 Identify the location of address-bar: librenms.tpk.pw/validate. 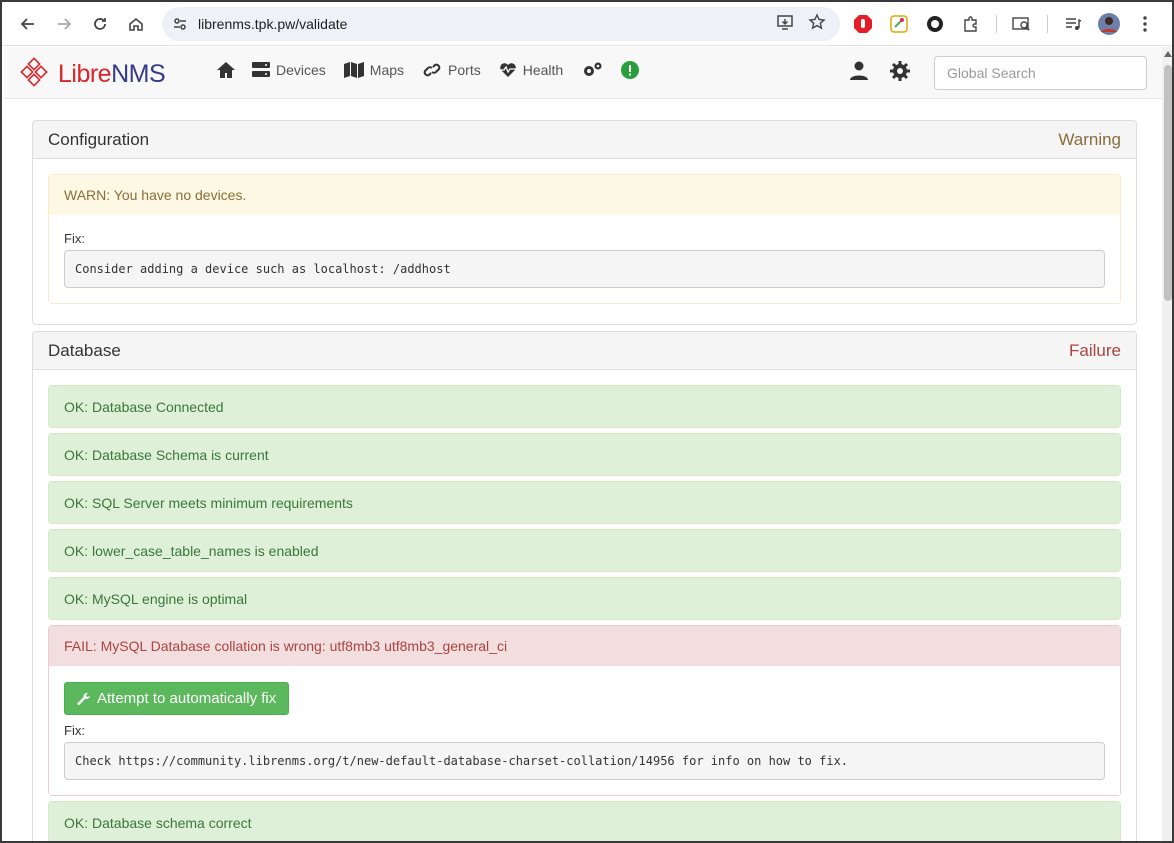
(501, 24).